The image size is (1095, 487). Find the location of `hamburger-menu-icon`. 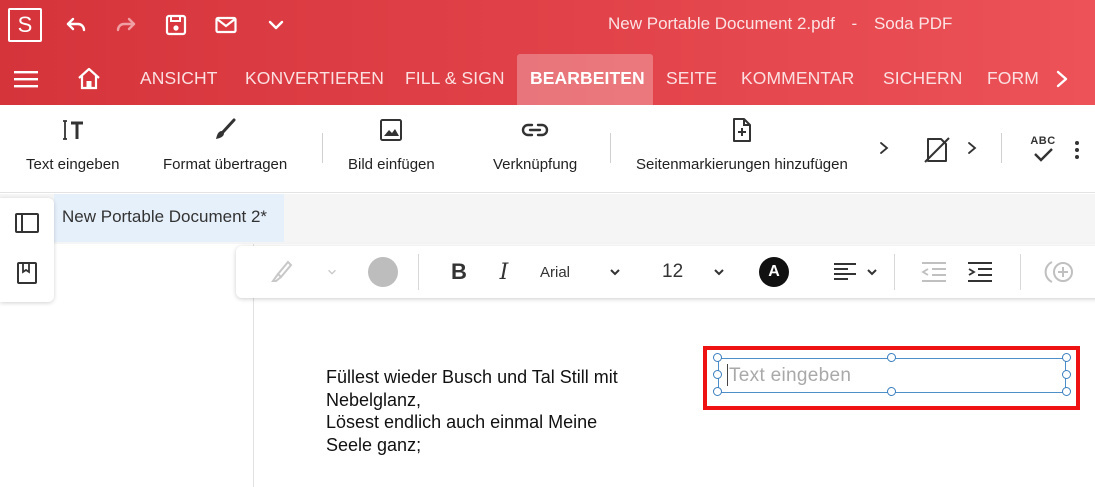

hamburger-menu-icon is located at coordinates (26, 79).